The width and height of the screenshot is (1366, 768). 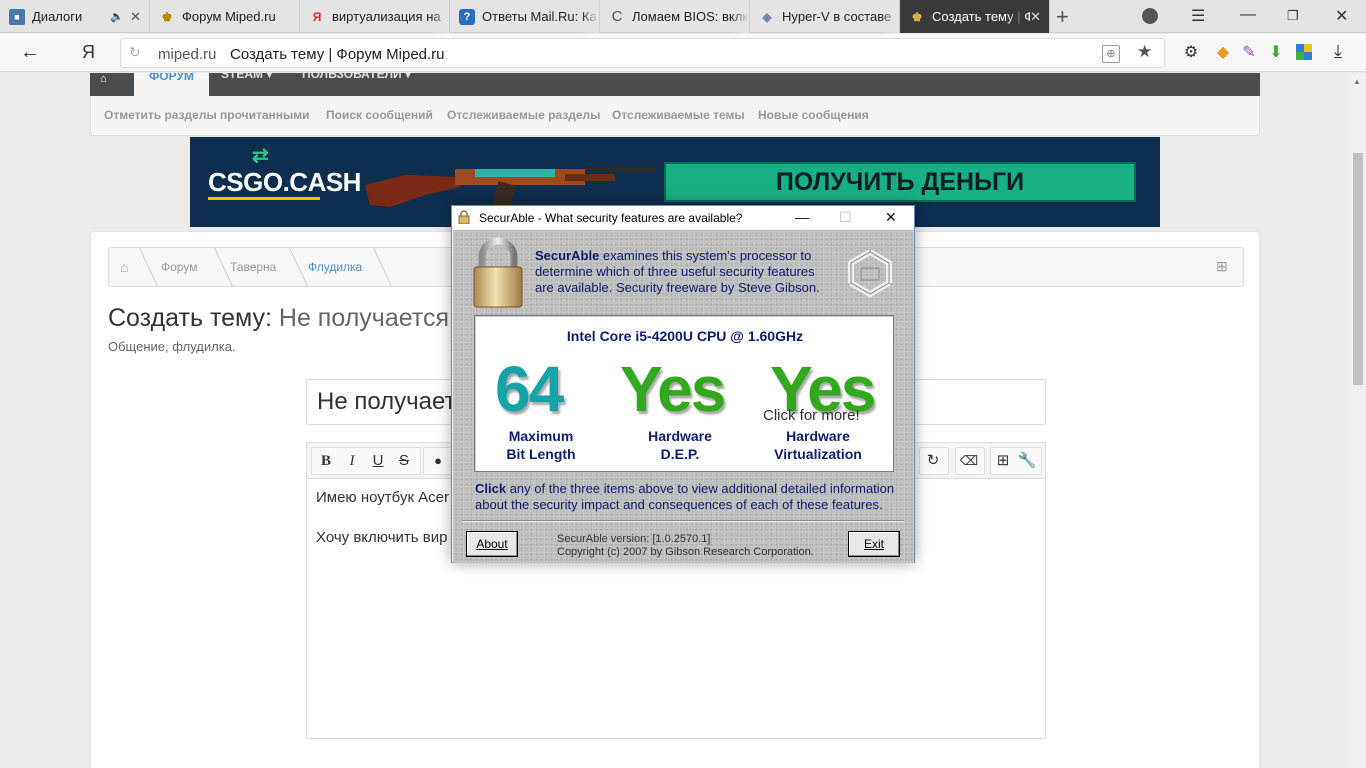 What do you see at coordinates (17, 16) in the screenshot?
I see `vk-icon: ■` at bounding box center [17, 16].